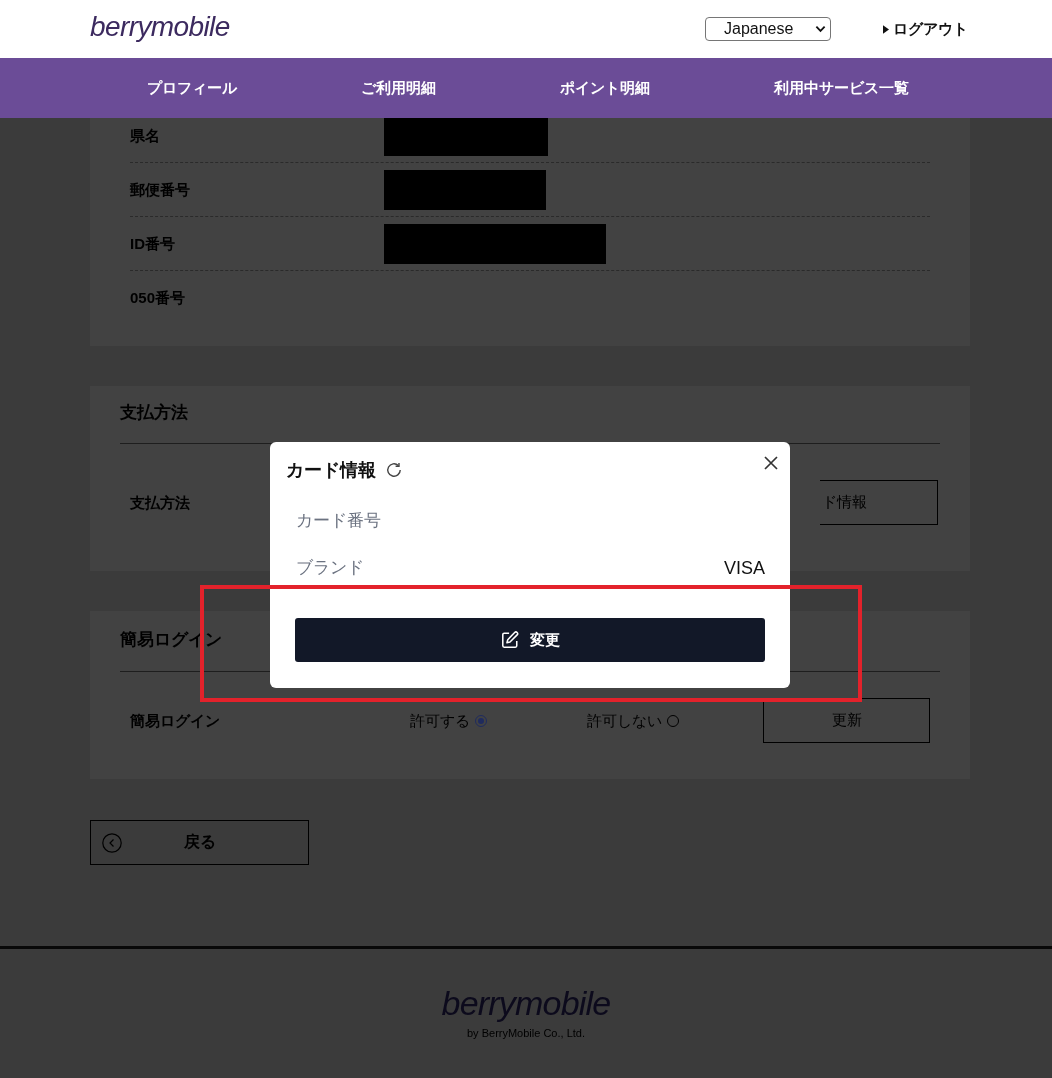 The image size is (1052, 1078). I want to click on nav-link: ご利用明細, so click(398, 88).